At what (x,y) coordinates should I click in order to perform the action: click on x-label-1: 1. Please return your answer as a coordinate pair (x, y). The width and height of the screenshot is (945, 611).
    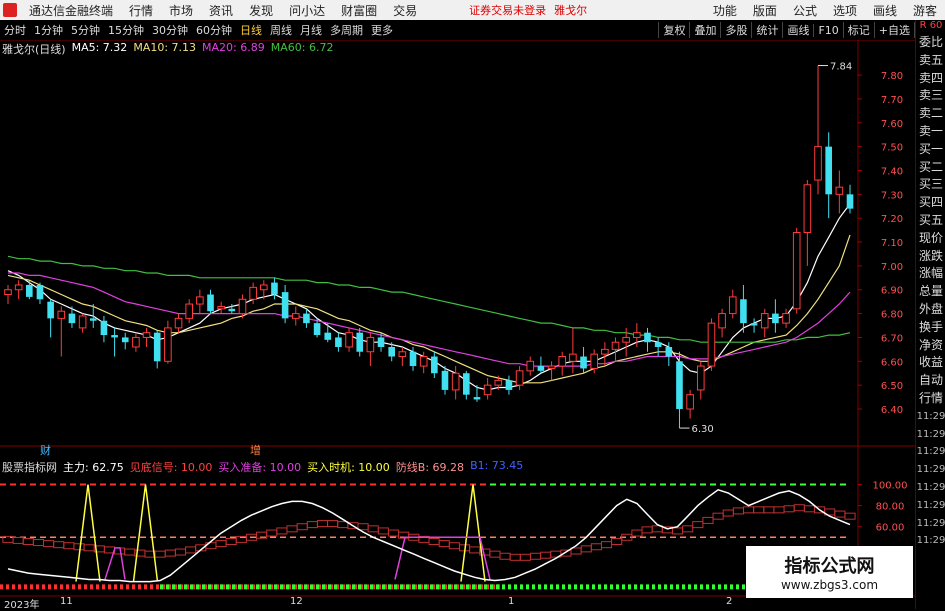
    Looking at the image, I should click on (511, 601).